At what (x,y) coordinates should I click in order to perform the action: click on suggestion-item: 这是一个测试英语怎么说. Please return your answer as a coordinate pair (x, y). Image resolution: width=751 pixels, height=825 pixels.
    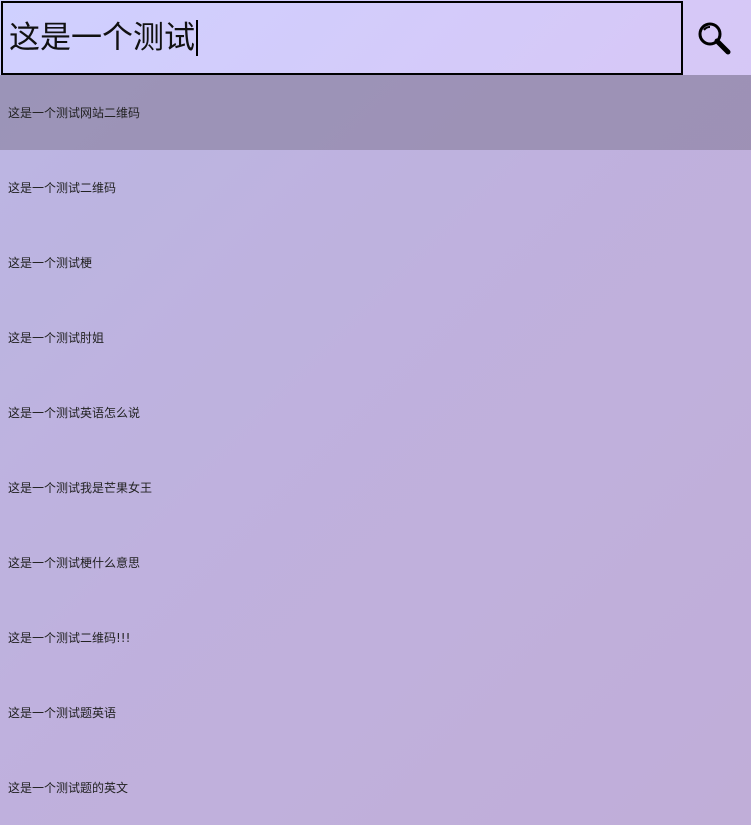
    Looking at the image, I should click on (375, 412).